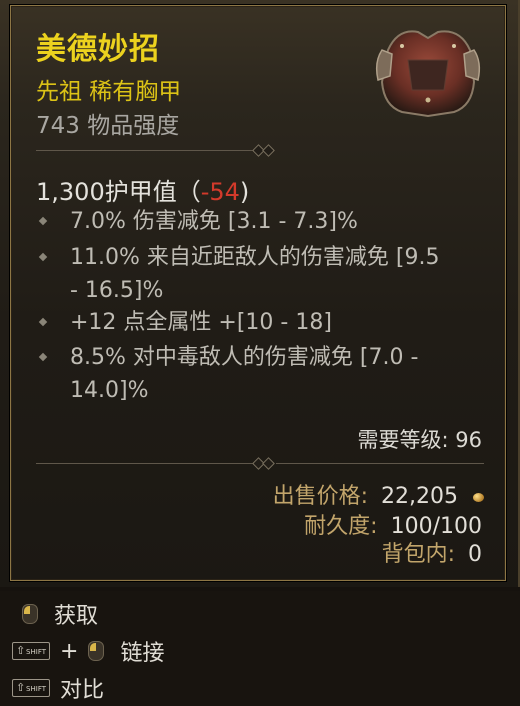 This screenshot has height=706, width=520. What do you see at coordinates (475, 554) in the screenshot?
I see `bag-count-value: 0` at bounding box center [475, 554].